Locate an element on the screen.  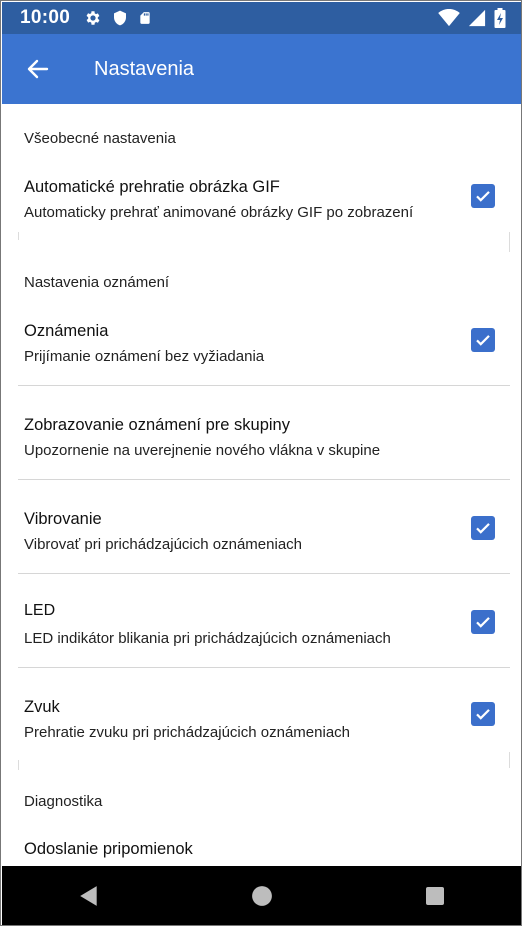
led-checkbox is located at coordinates (483, 622).